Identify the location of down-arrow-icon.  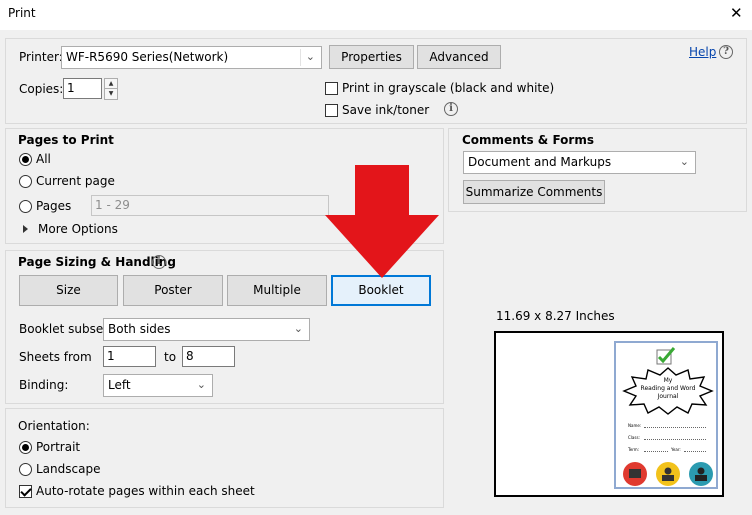
(382, 221).